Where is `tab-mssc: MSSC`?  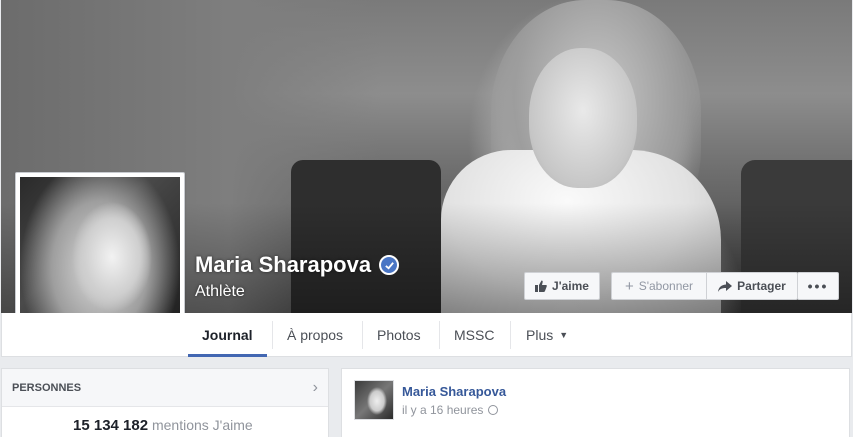 tab-mssc: MSSC is located at coordinates (474, 335).